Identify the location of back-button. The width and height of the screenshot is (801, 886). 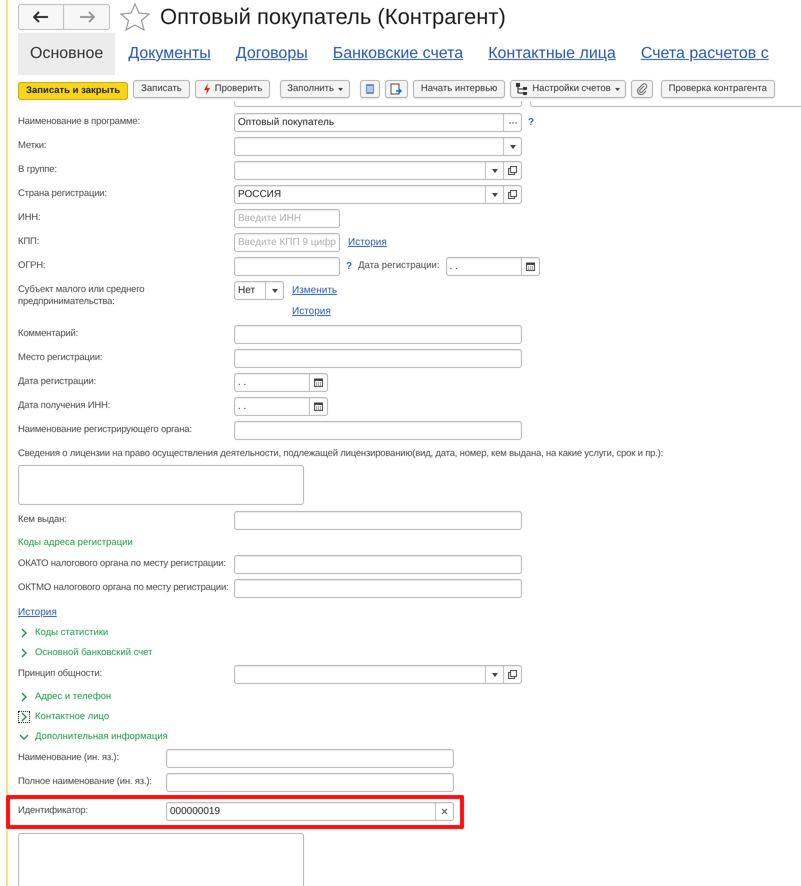
(41, 17).